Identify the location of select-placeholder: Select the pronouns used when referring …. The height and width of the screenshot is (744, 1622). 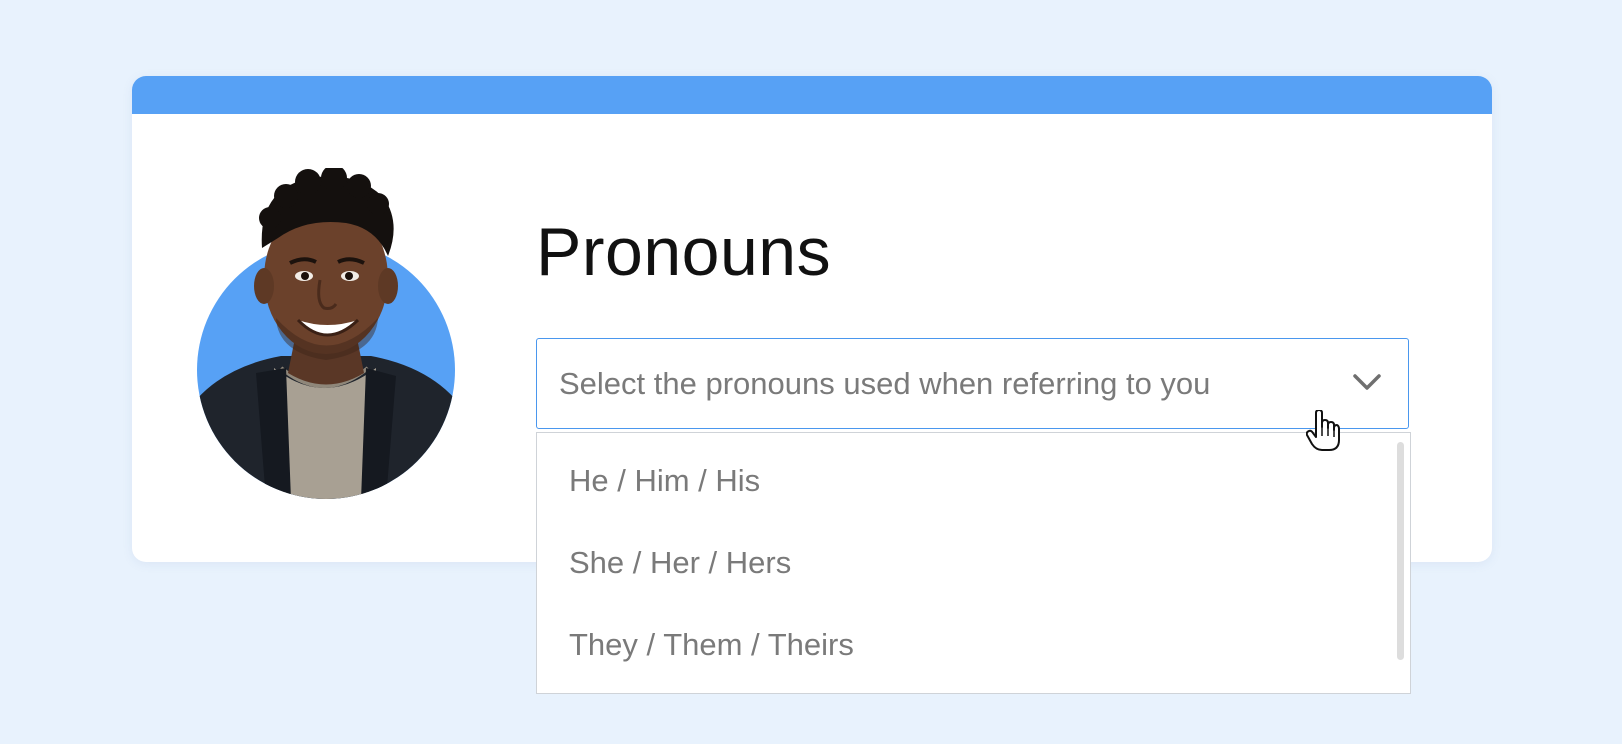
(885, 383).